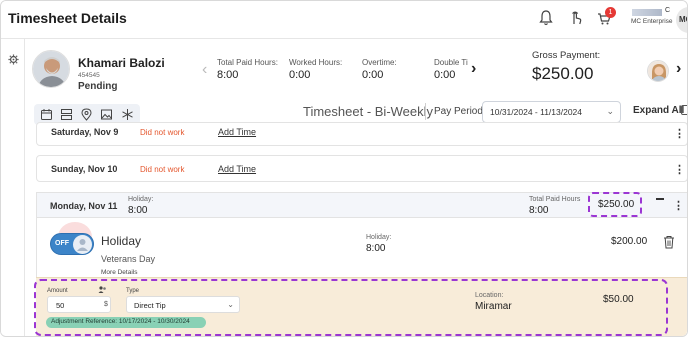  What do you see at coordinates (13, 187) in the screenshot?
I see `left-rail` at bounding box center [13, 187].